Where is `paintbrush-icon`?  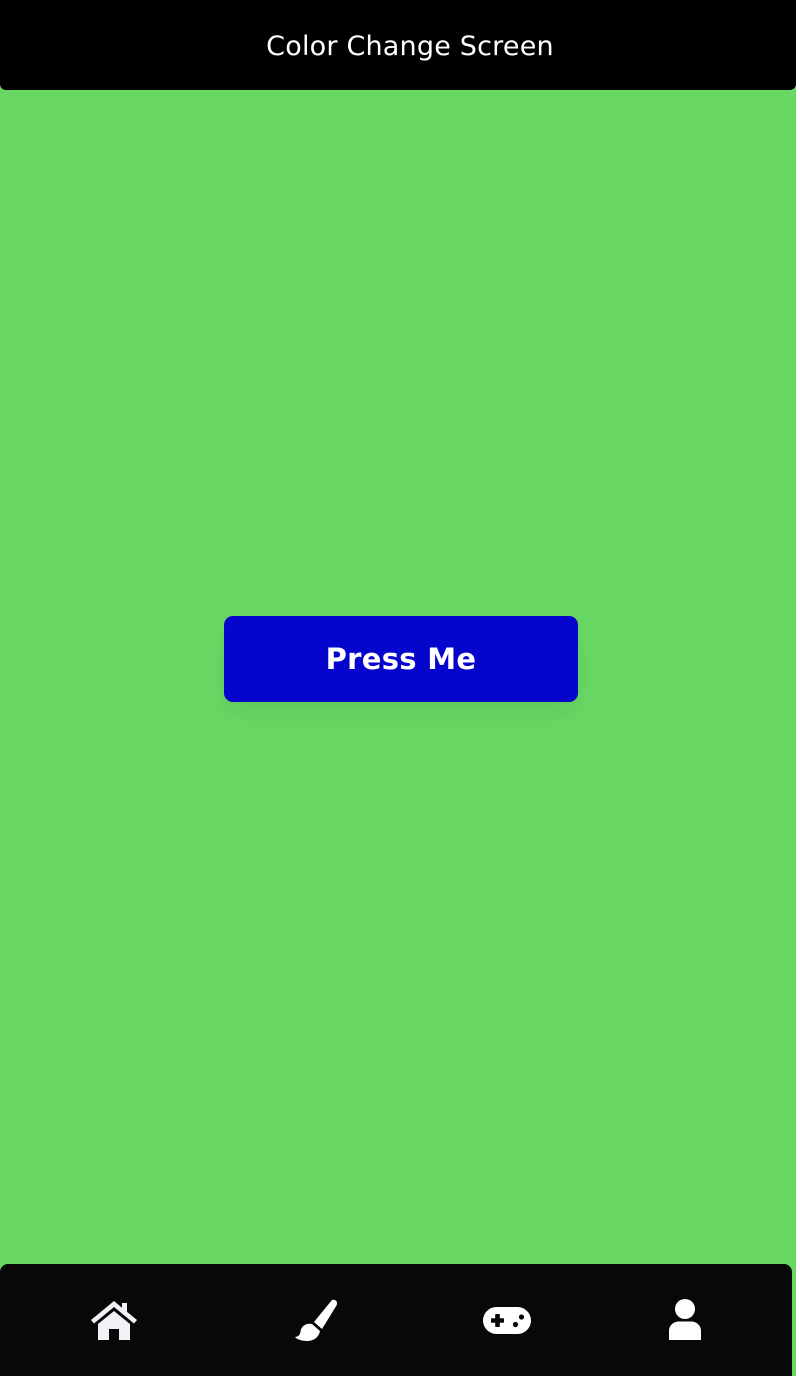
paintbrush-icon is located at coordinates (316, 1320).